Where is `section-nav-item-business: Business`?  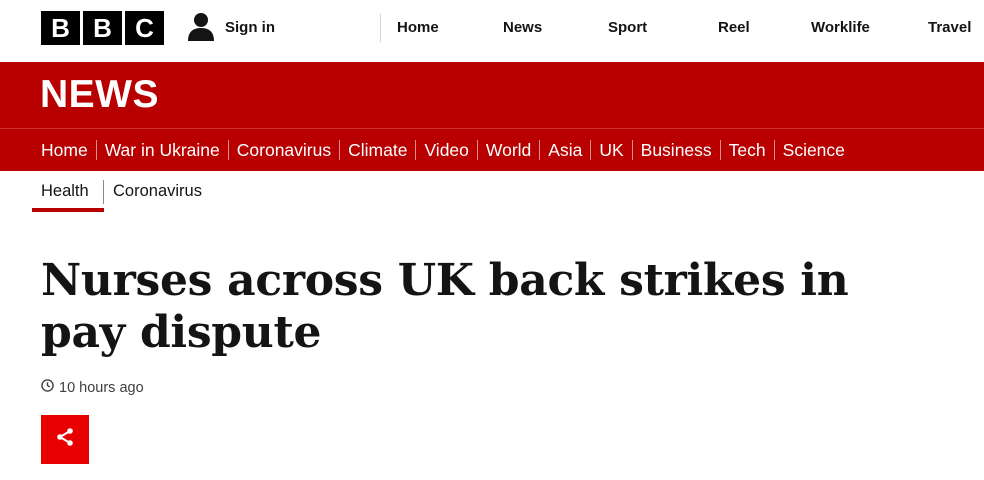
section-nav-item-business: Business is located at coordinates (676, 150).